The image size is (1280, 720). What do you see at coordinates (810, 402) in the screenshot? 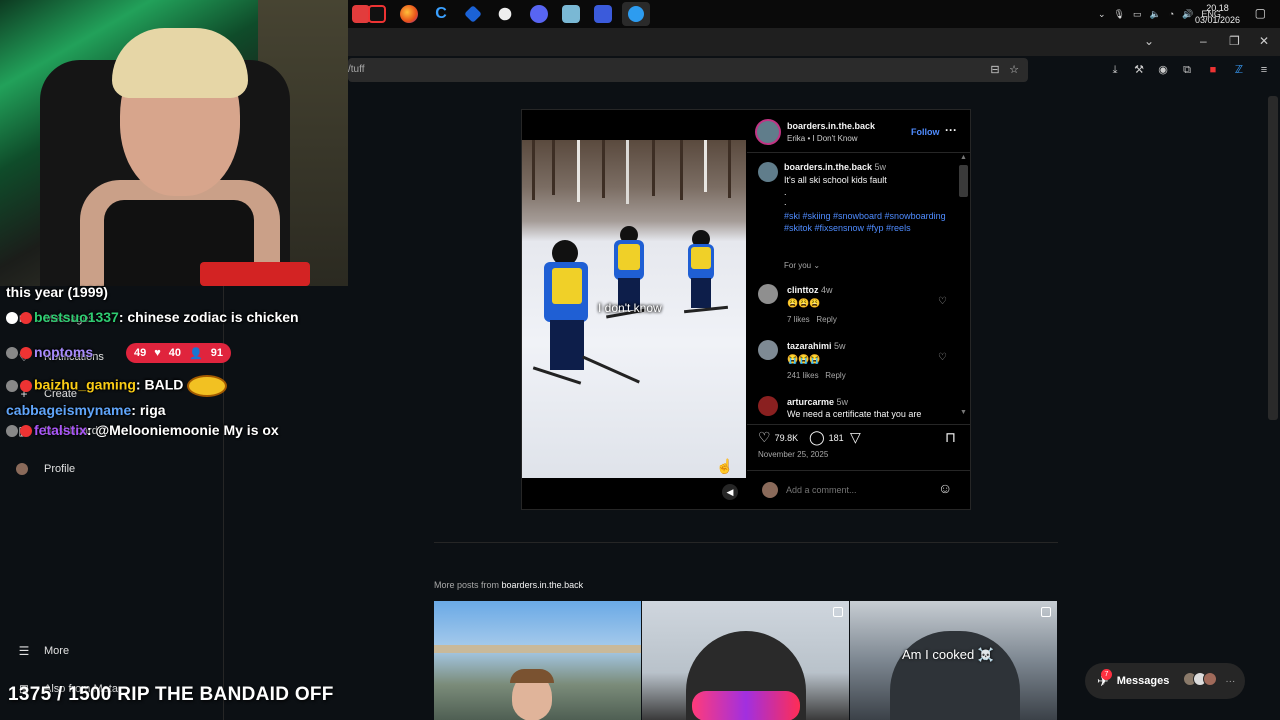
I see `comment-user: arturcarme` at bounding box center [810, 402].